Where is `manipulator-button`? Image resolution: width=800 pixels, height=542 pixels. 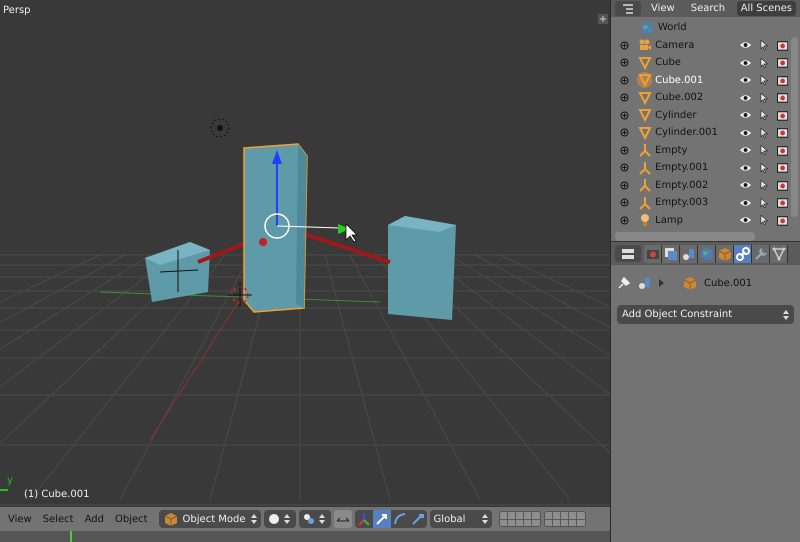 manipulator-button is located at coordinates (381, 519).